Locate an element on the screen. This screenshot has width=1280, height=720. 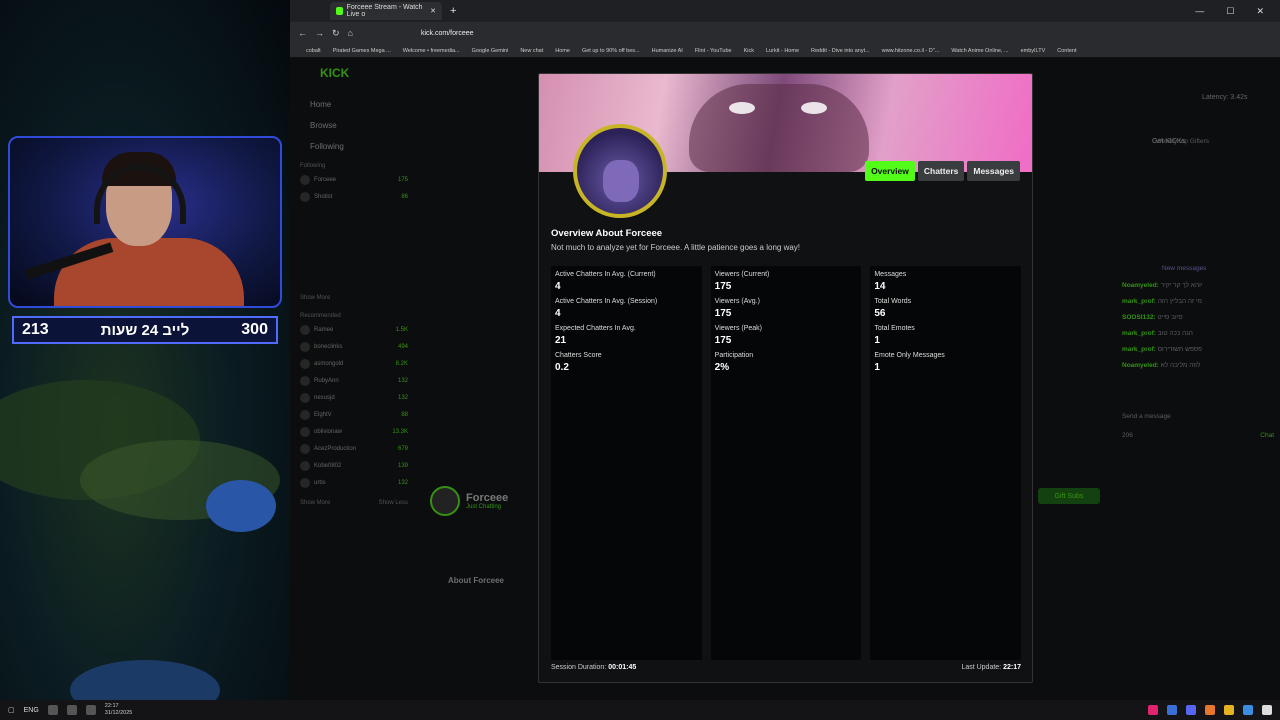
nav-browse: Browse is located at coordinates (354, 125).